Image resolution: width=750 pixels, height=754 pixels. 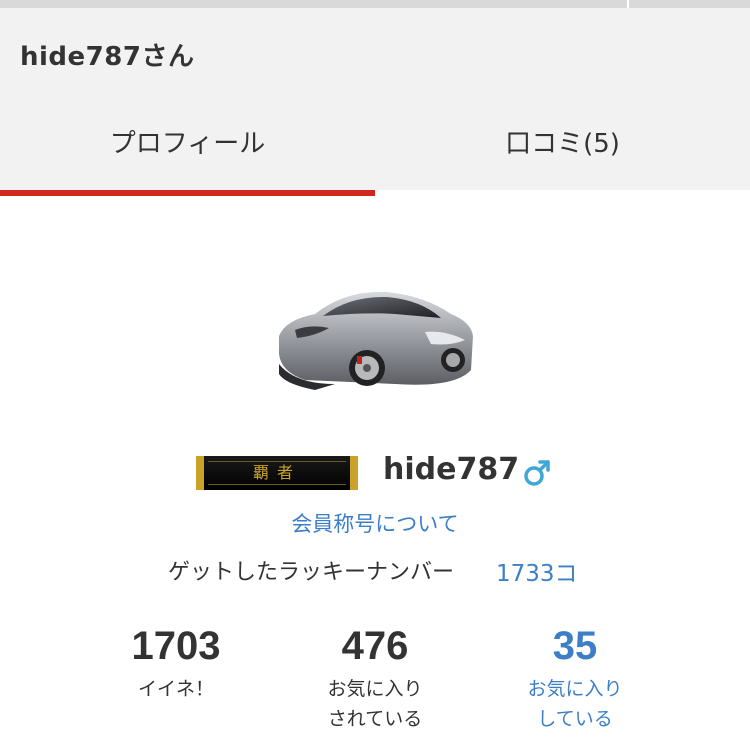 What do you see at coordinates (175, 689) in the screenshot?
I see `stat-likes-label: イイネ！` at bounding box center [175, 689].